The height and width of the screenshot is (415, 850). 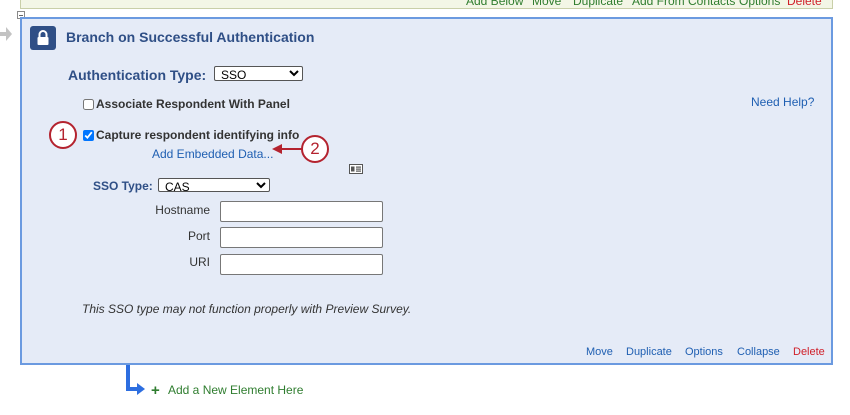 What do you see at coordinates (598, 4) in the screenshot?
I see `top-duplicate-link: Duplicate` at bounding box center [598, 4].